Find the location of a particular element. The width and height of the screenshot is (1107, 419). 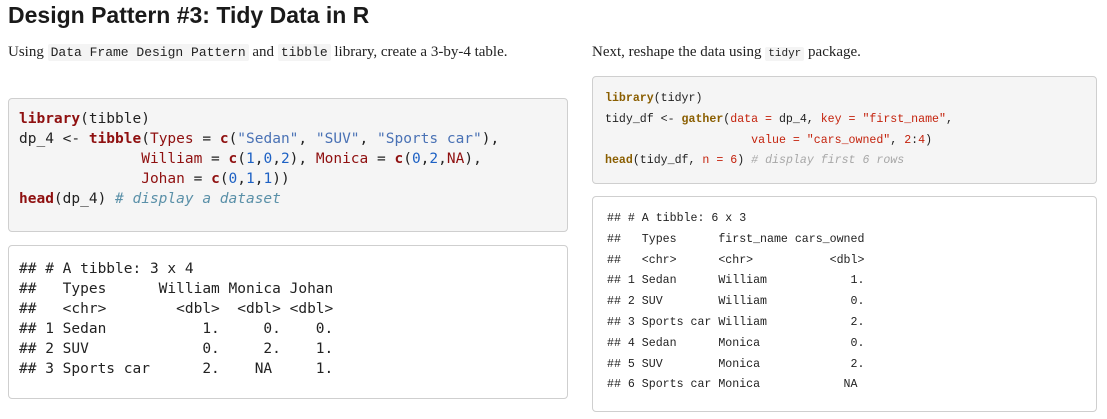

output-line: ## # A tibble: 3 x 4 is located at coordinates (106, 269).